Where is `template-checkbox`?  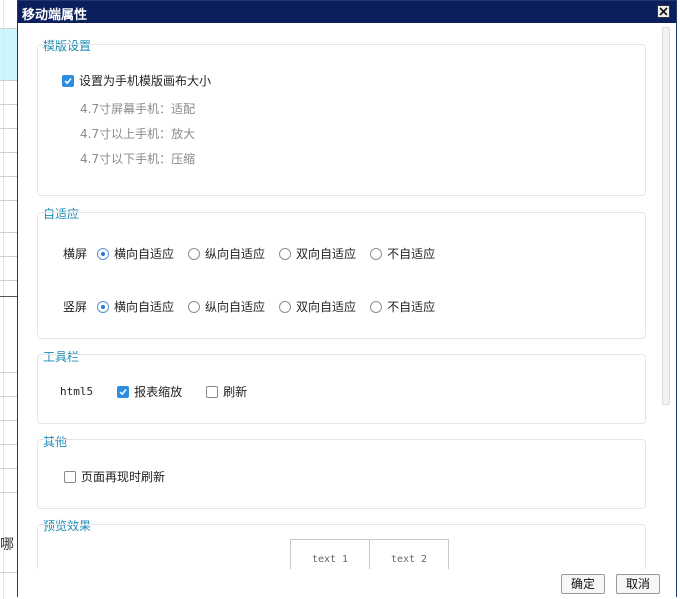 template-checkbox is located at coordinates (68, 80).